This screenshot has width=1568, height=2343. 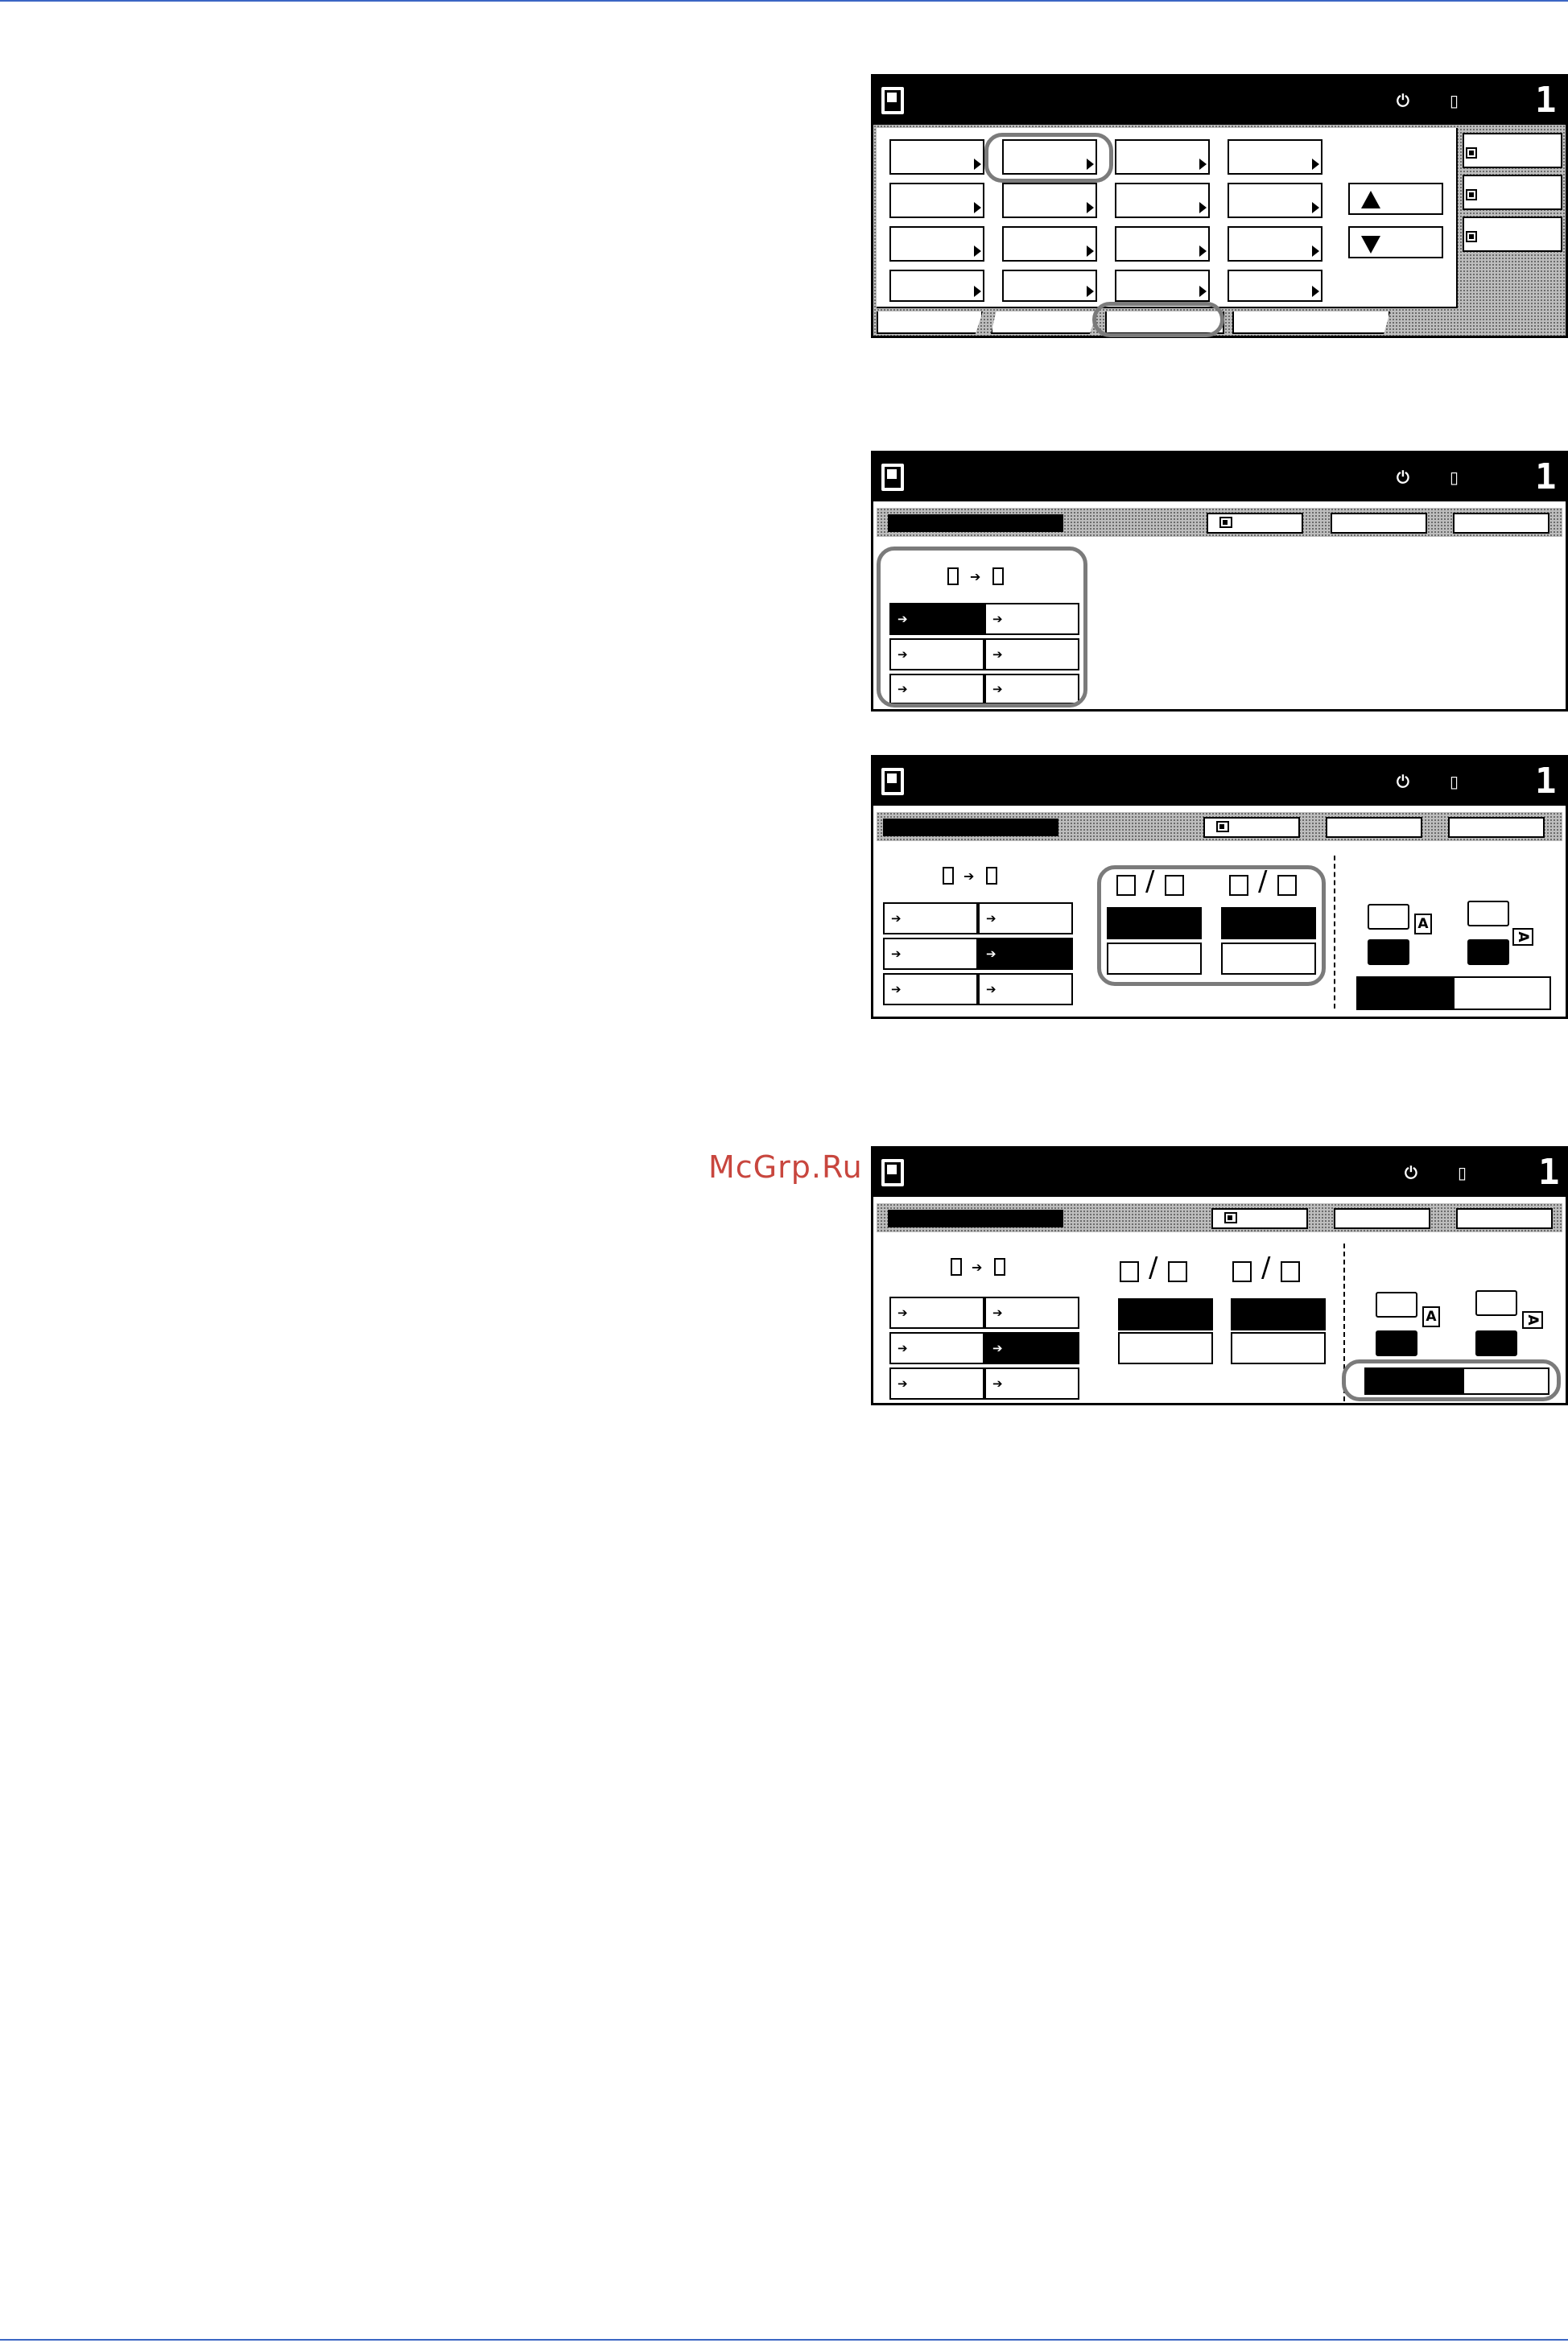 What do you see at coordinates (1275, 200) in the screenshot?
I see `function-button-r2c4` at bounding box center [1275, 200].